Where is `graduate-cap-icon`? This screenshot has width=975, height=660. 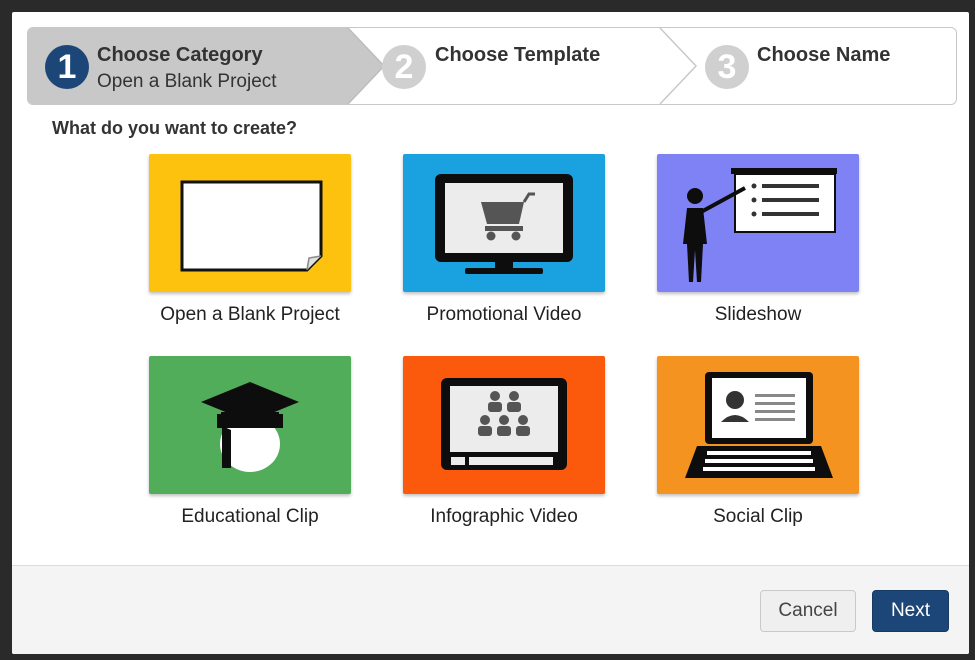
graduate-cap-icon is located at coordinates (250, 427).